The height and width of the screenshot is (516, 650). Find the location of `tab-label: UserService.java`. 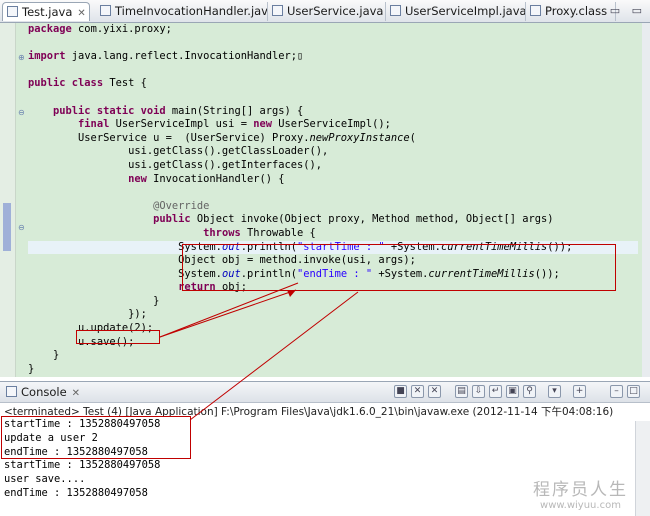

tab-label: UserService.java is located at coordinates (335, 11).